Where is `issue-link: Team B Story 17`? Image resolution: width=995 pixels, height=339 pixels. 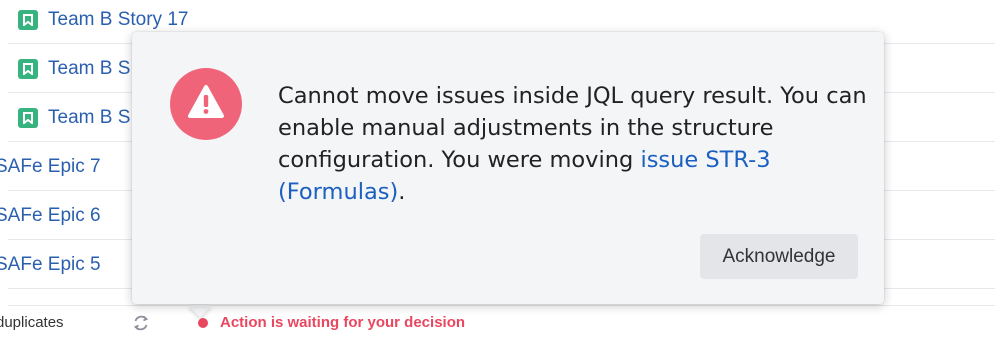 issue-link: Team B Story 17 is located at coordinates (118, 20).